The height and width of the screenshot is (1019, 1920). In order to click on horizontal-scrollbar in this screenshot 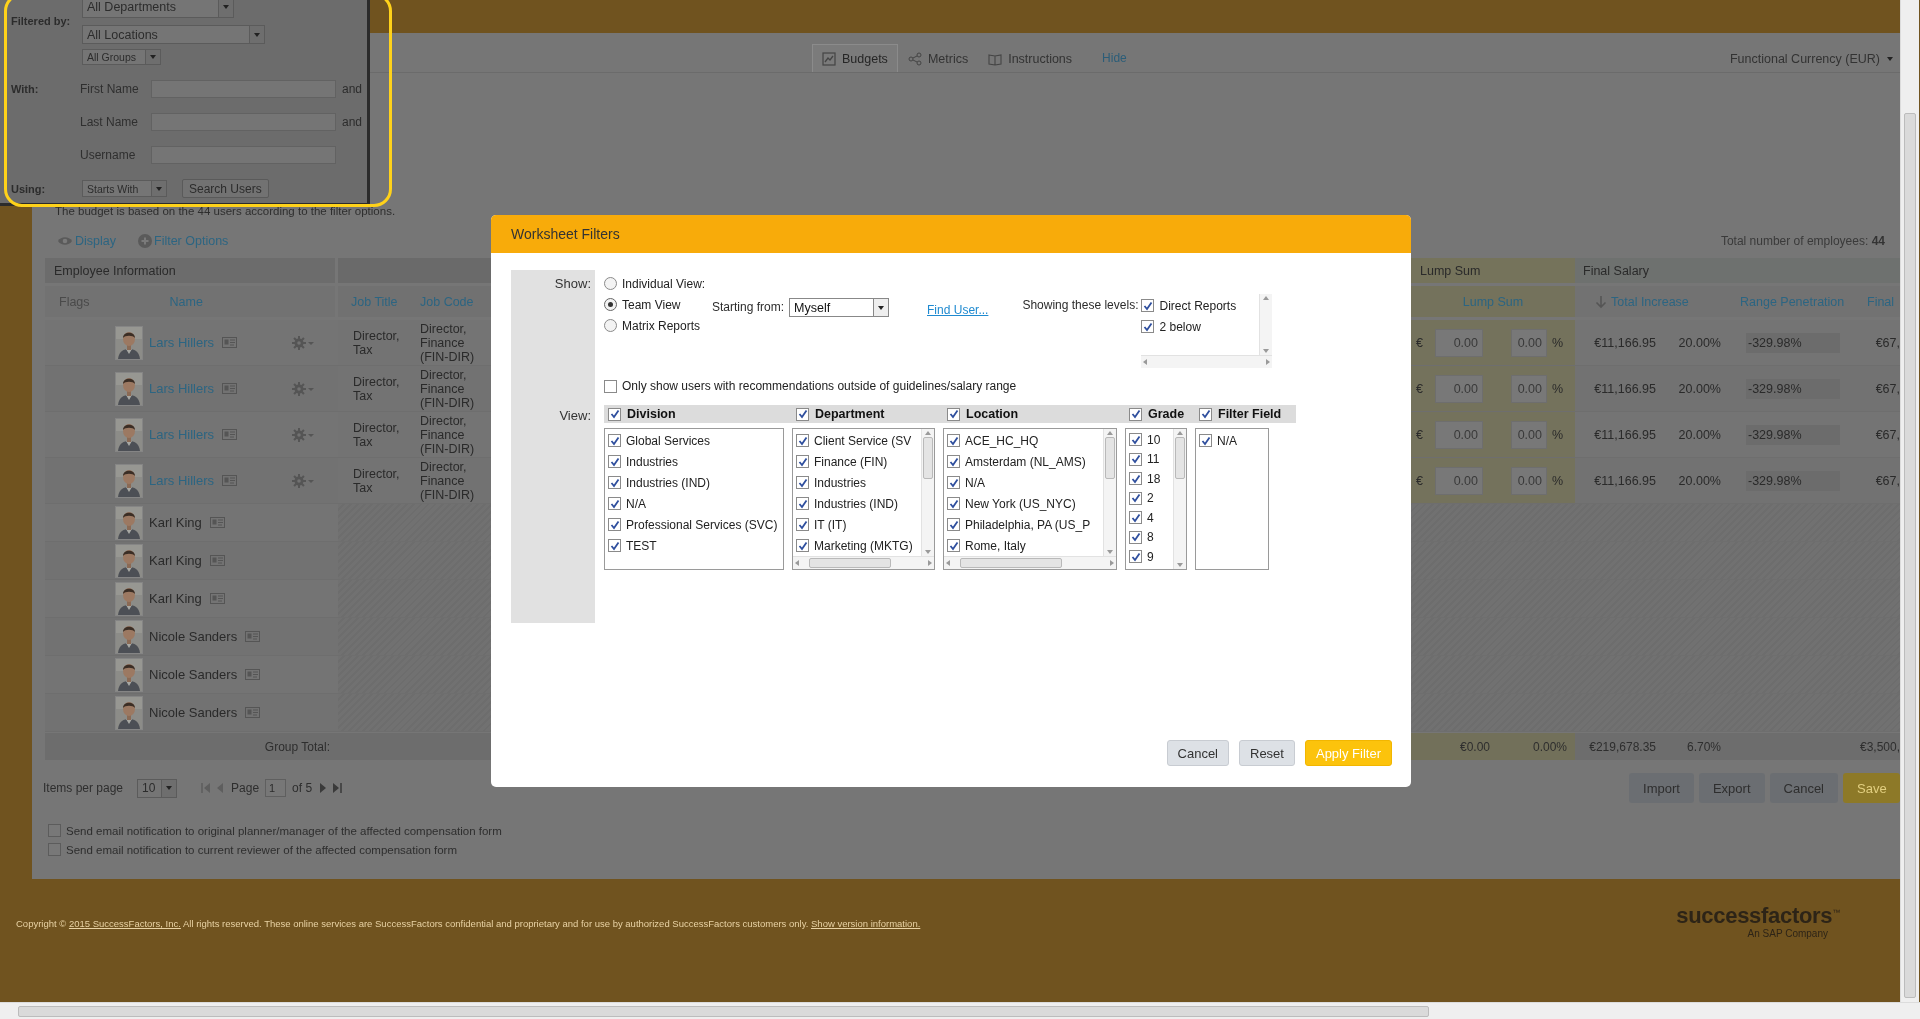, I will do `click(960, 1010)`.